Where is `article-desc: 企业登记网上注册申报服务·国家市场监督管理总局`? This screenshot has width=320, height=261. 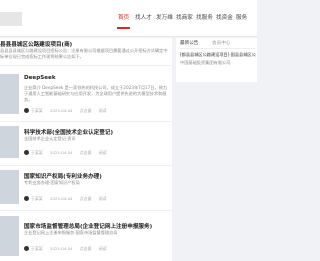
article-desc: 企业登记网上注册申报服务·国家市场监督管理总局 is located at coordinates (71, 232).